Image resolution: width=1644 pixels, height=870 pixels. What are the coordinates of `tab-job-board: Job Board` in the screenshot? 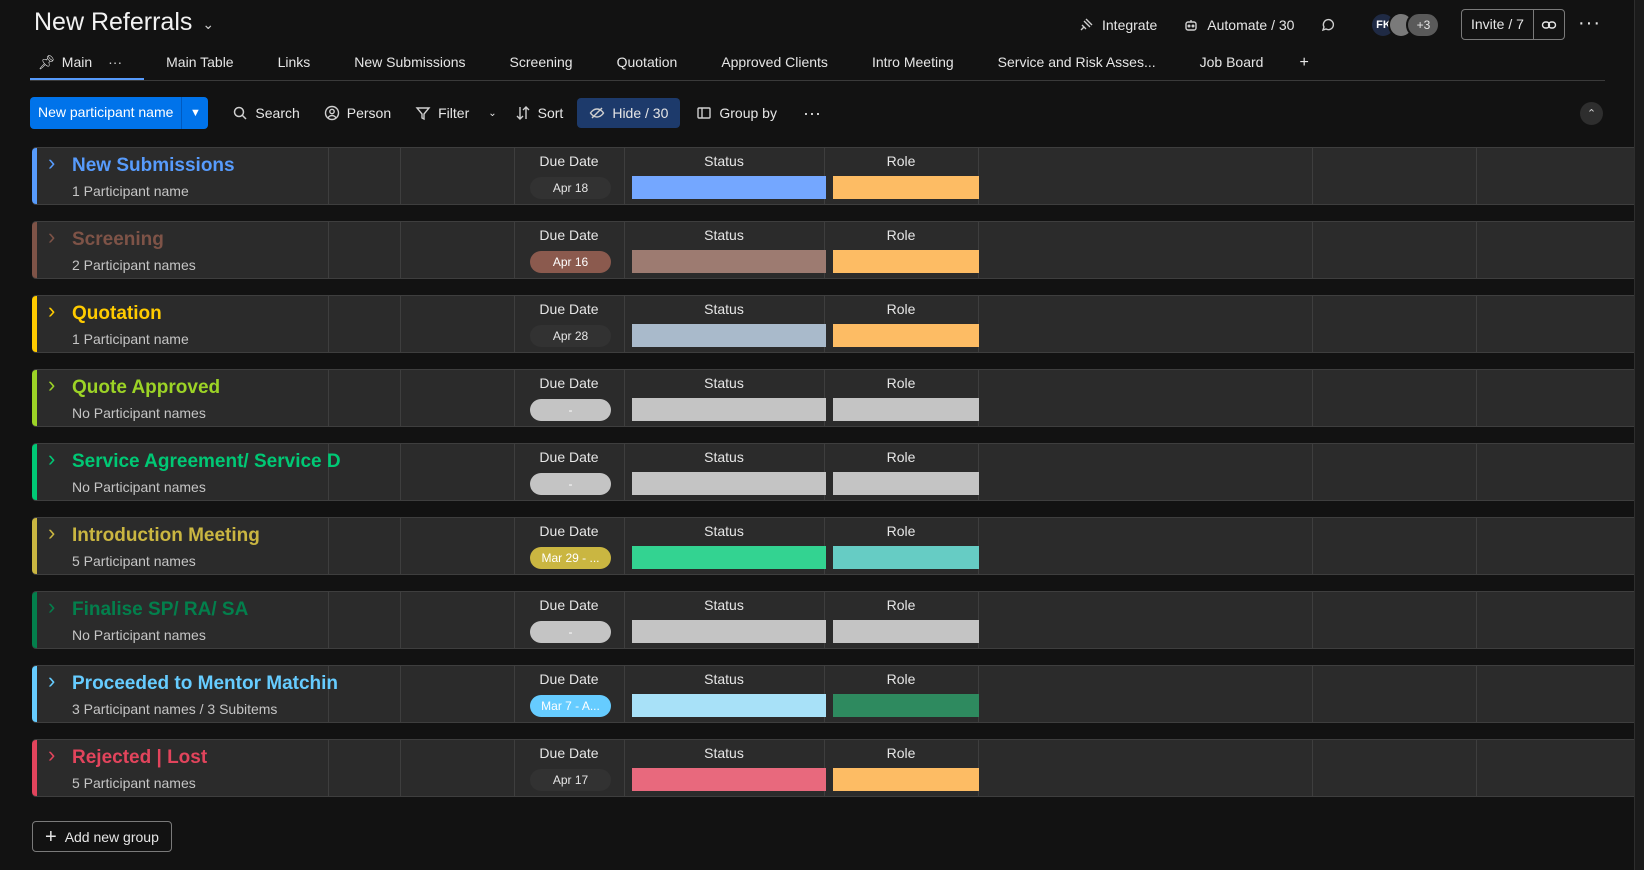 It's located at (1232, 64).